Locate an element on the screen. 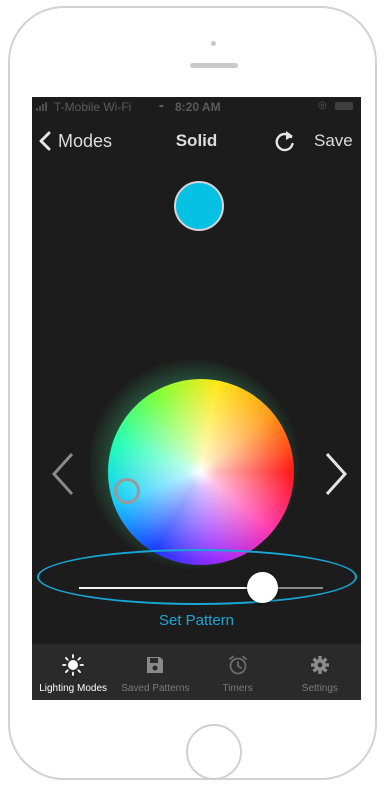 The image size is (387, 786). color-wheel-cursor is located at coordinates (127, 491).